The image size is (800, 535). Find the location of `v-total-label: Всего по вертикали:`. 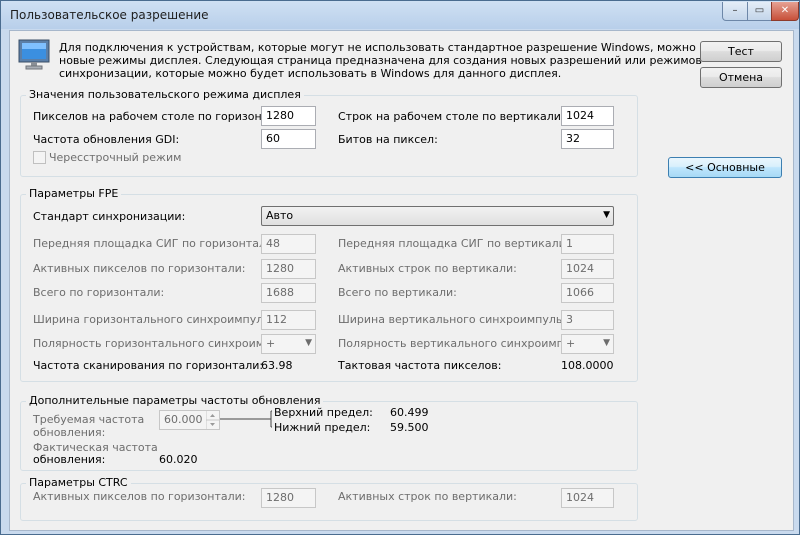

v-total-label: Всего по вертикали: is located at coordinates (397, 292).